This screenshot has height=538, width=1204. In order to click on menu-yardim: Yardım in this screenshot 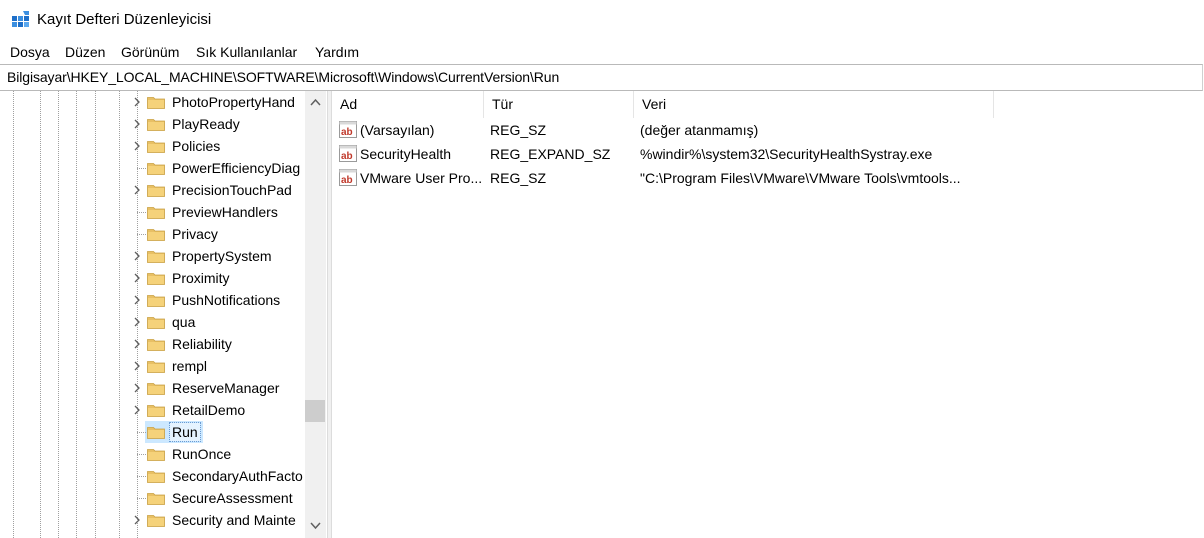, I will do `click(337, 52)`.